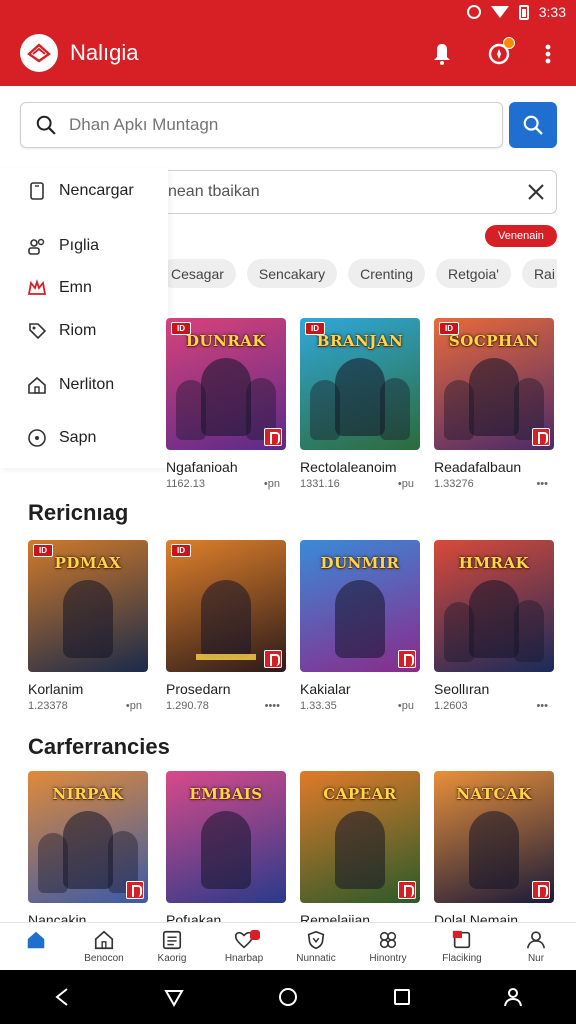  Describe the element at coordinates (104, 52) in the screenshot. I see `app-title: Nalıgia` at that location.